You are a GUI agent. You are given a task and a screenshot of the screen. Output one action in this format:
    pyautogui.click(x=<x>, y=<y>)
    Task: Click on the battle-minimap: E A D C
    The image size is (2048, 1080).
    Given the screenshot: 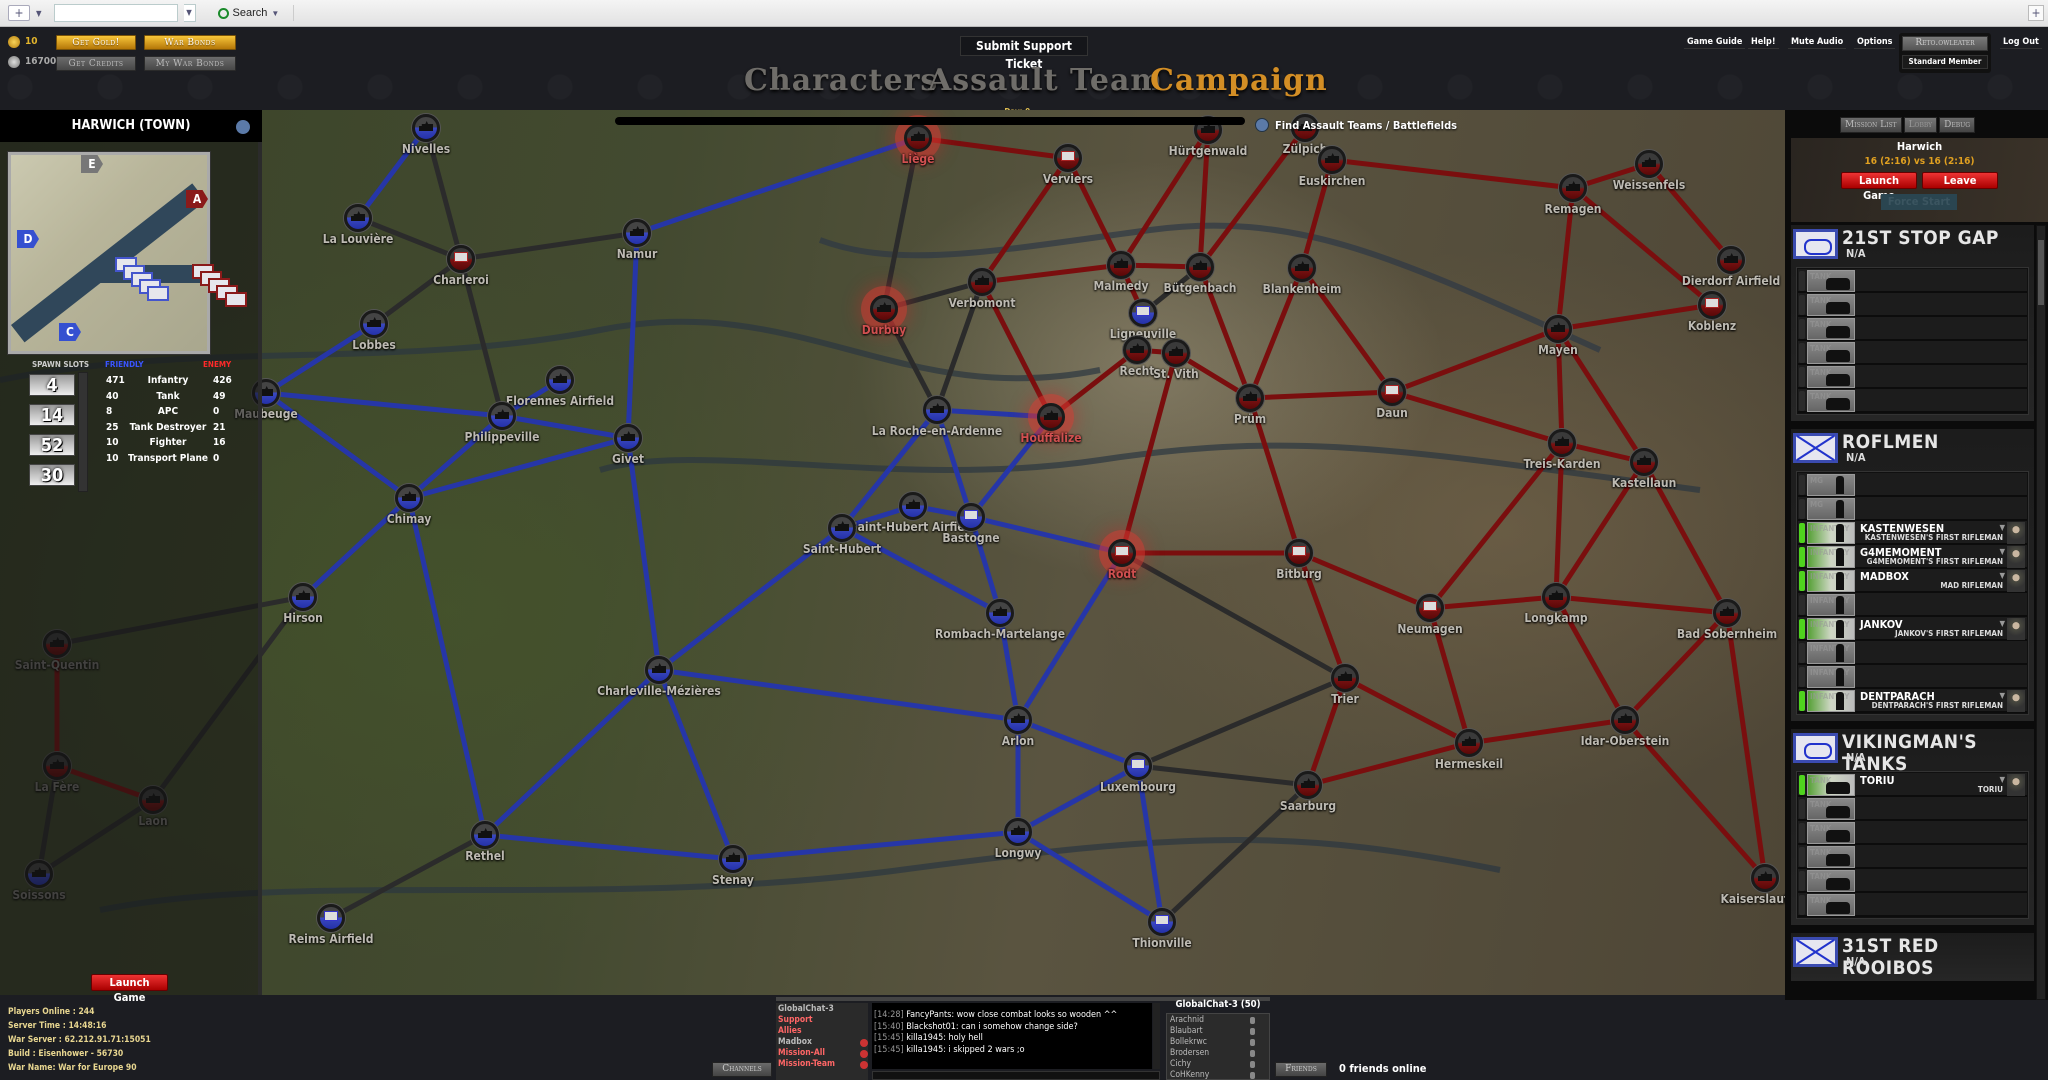 What is the action you would take?
    pyautogui.click(x=109, y=253)
    